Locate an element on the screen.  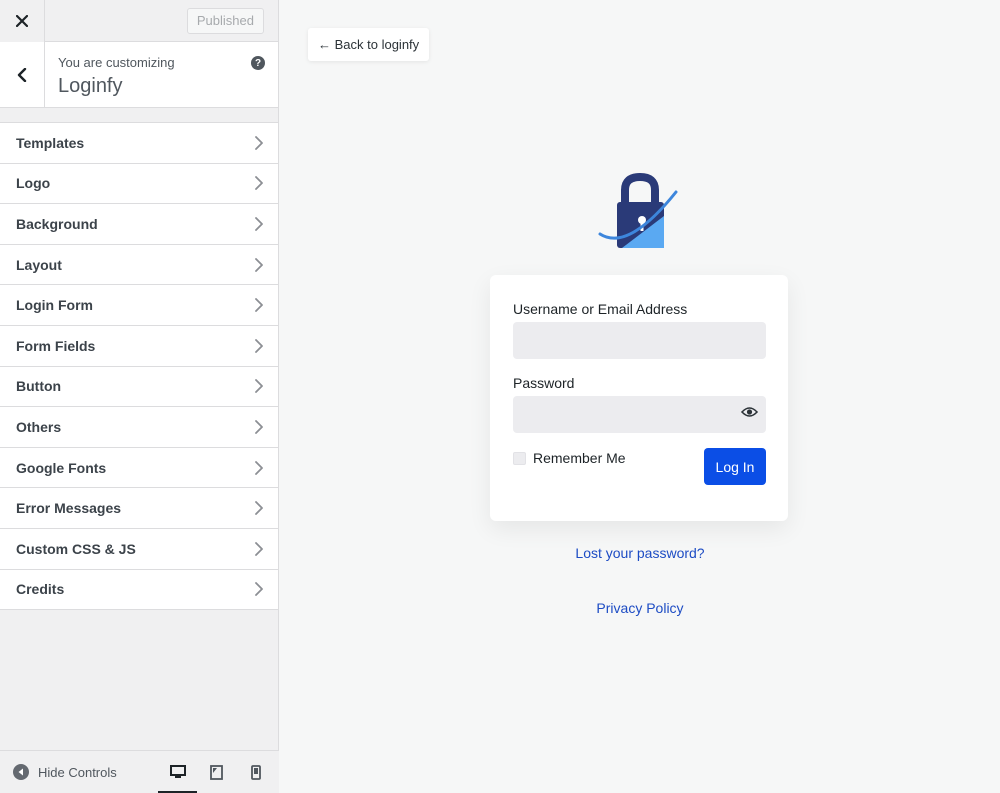
mobile-icon is located at coordinates (255, 772).